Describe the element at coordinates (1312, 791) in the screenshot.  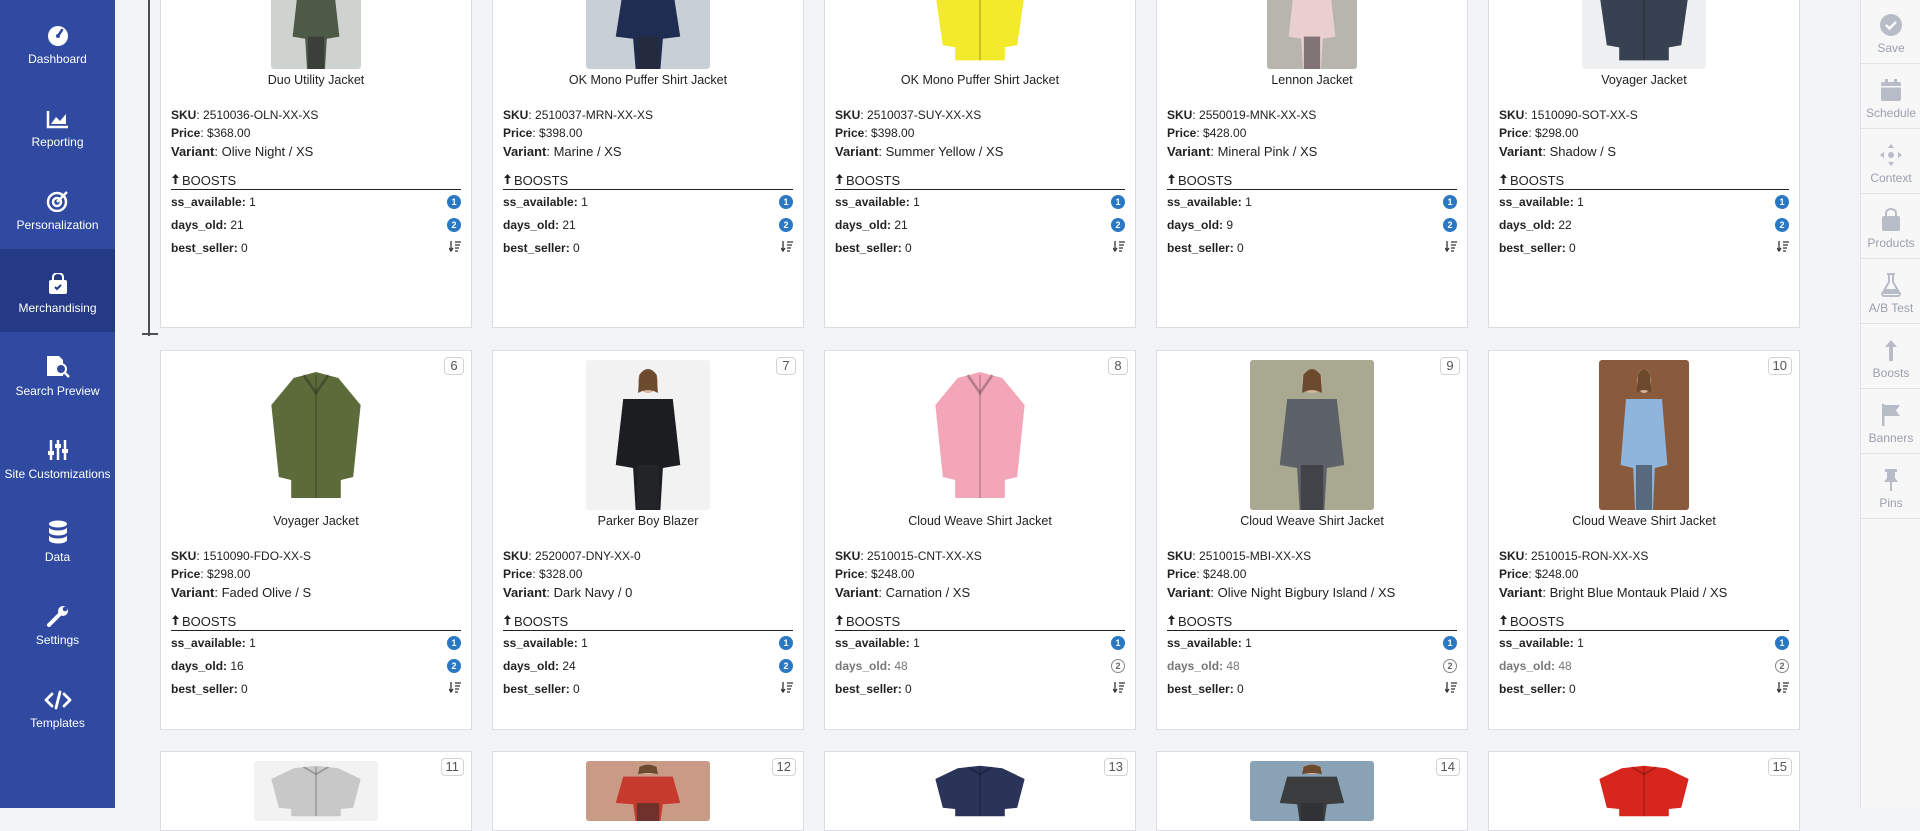
I see `product-card: 14` at that location.